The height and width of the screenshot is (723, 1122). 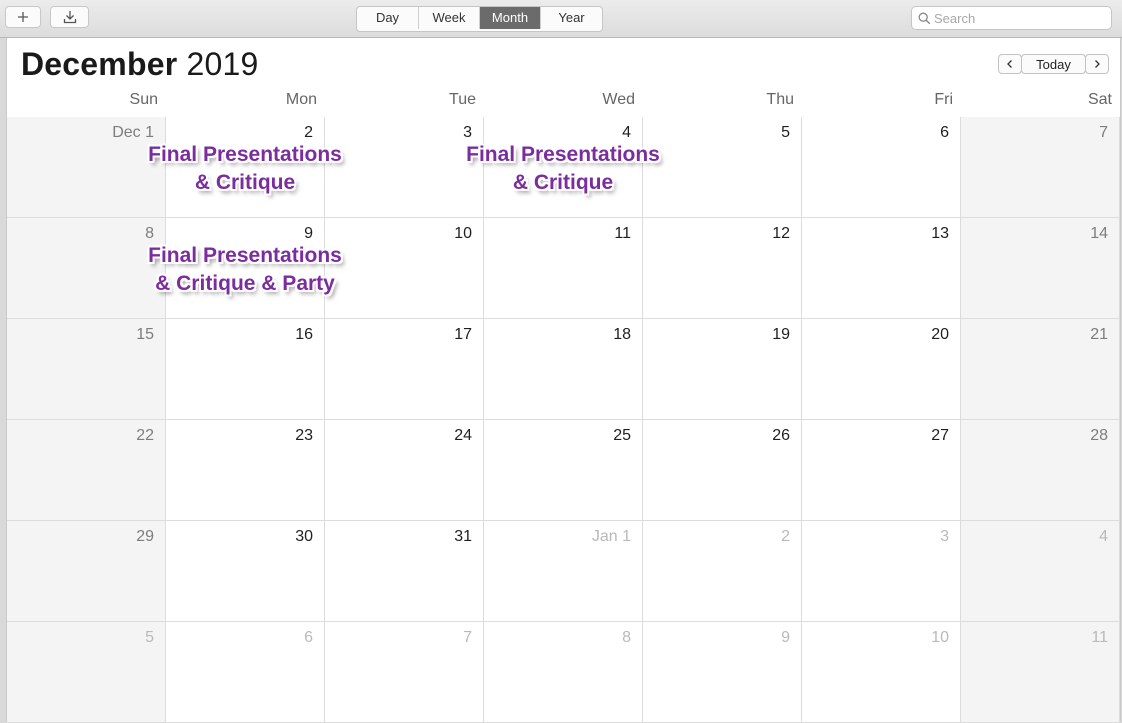 What do you see at coordinates (1040, 470) in the screenshot?
I see `day-cell: 28` at bounding box center [1040, 470].